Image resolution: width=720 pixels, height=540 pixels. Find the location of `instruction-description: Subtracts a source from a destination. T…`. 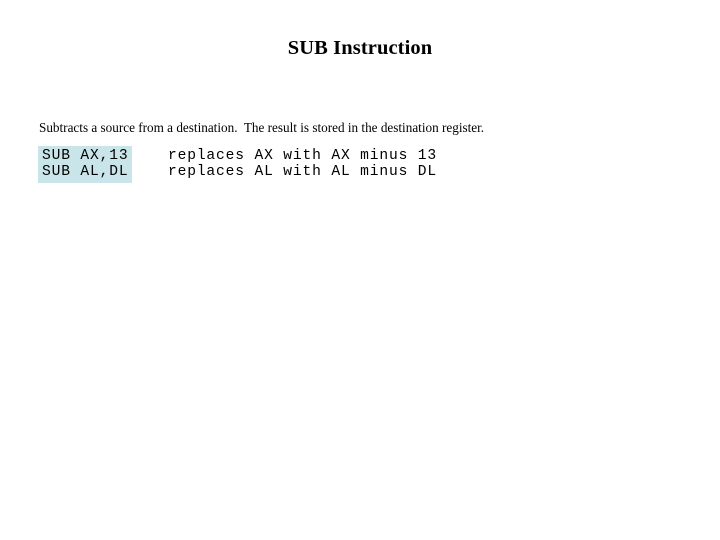

instruction-description: Subtracts a source from a destination. T… is located at coordinates (262, 127).